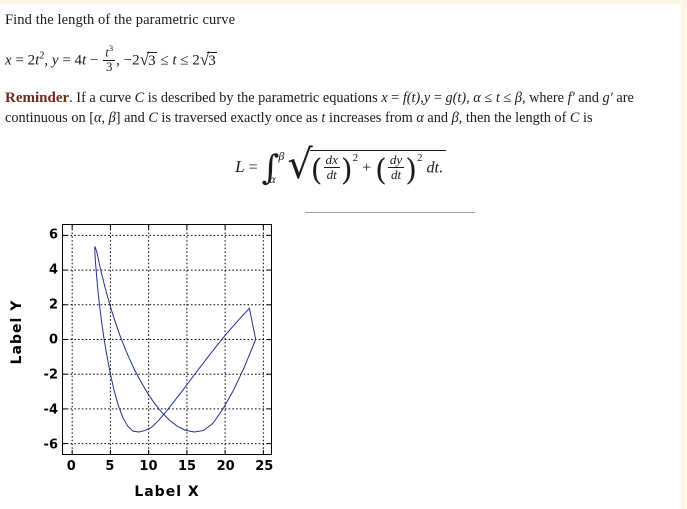  Describe the element at coordinates (371, 118) in the screenshot. I see `reminder-text-8: increases from` at that location.